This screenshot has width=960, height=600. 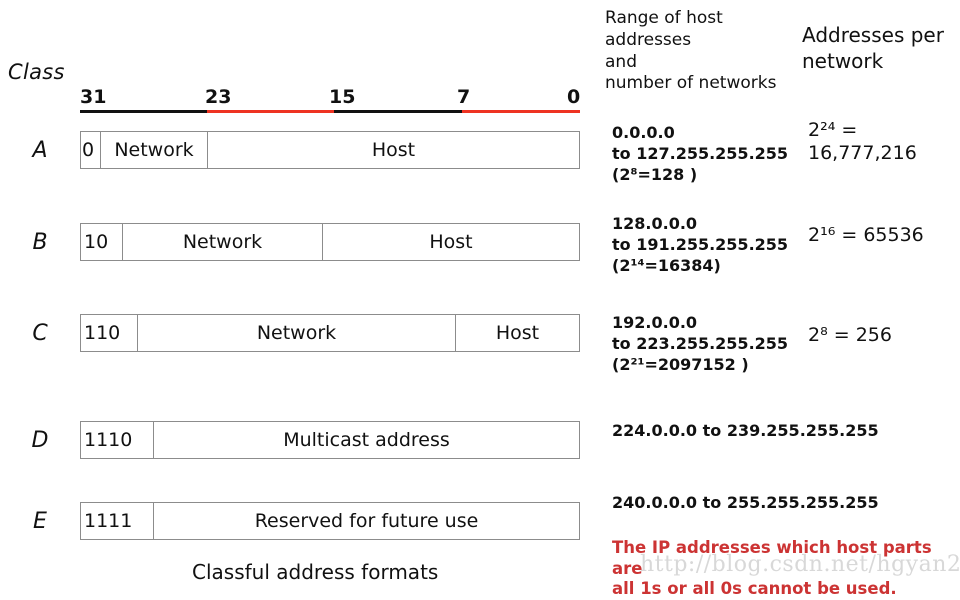 I want to click on class-d-range: 224.0.0.0 to 239.255.255.255, so click(x=745, y=430).